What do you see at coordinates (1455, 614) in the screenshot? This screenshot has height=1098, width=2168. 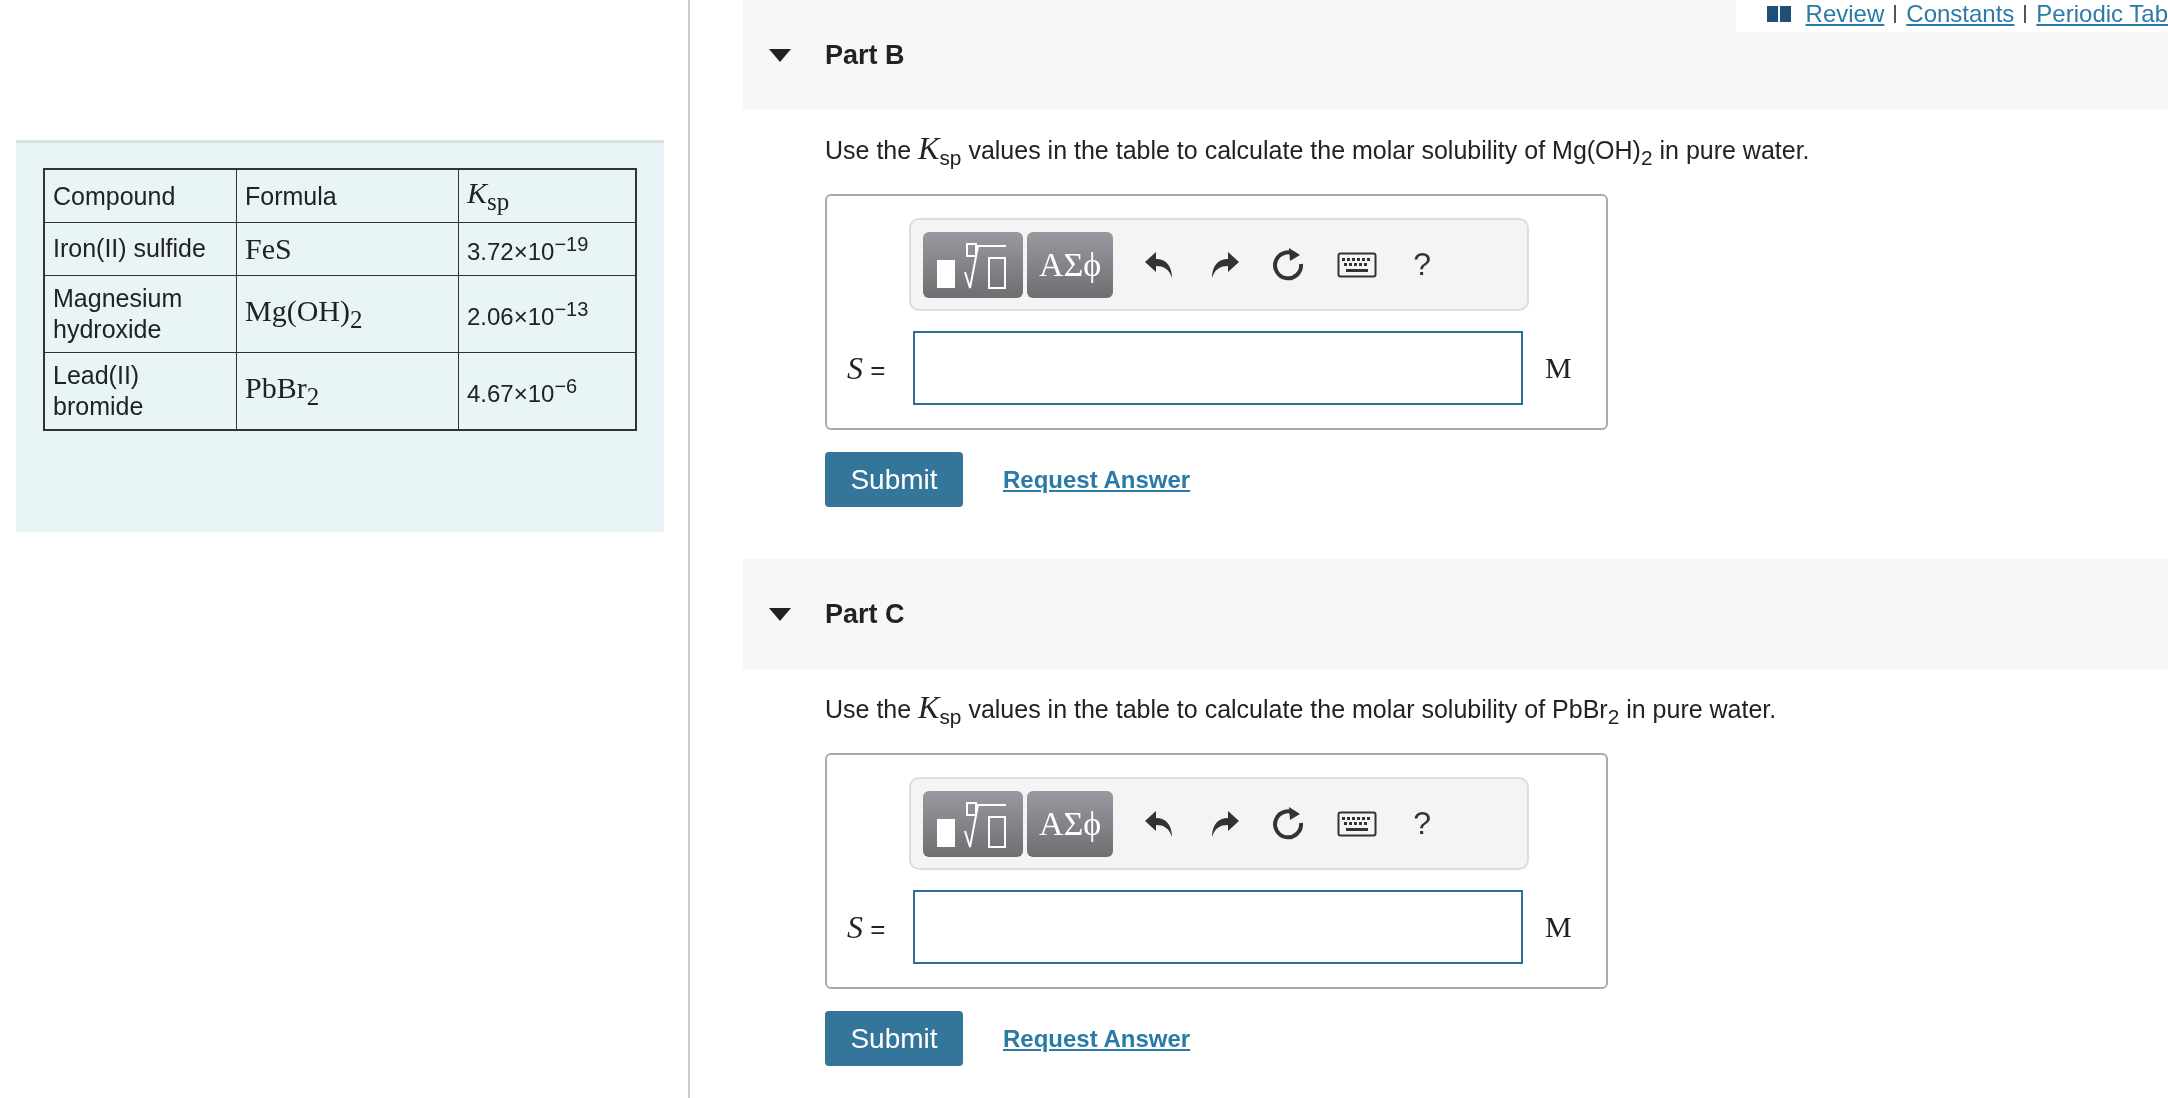 I see `part-header: Part C` at bounding box center [1455, 614].